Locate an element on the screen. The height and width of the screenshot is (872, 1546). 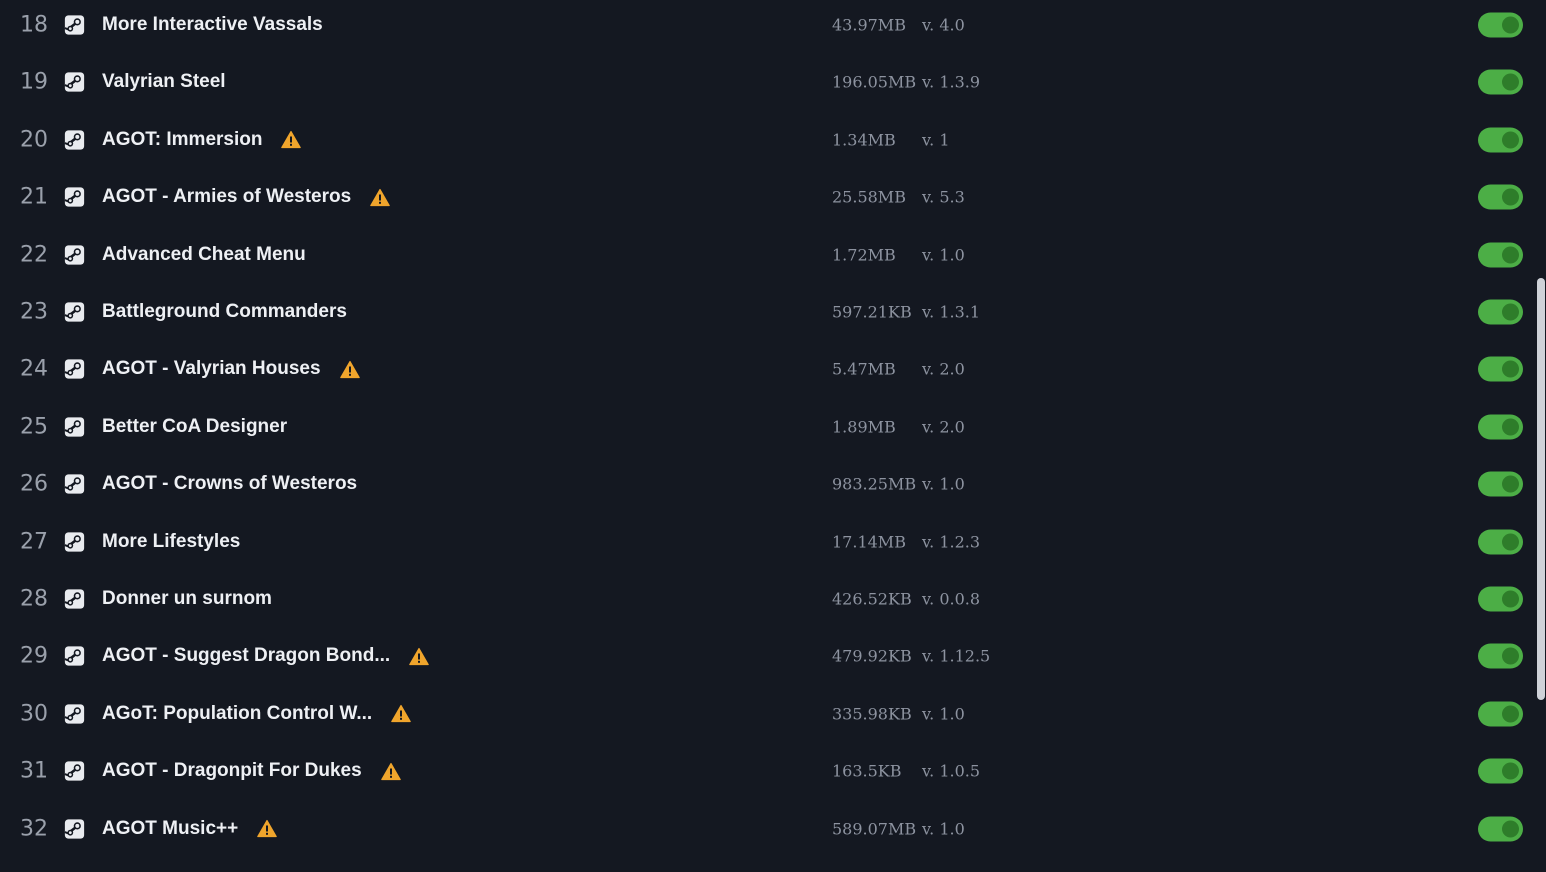
mod-name: More Lifestyles is located at coordinates (171, 542).